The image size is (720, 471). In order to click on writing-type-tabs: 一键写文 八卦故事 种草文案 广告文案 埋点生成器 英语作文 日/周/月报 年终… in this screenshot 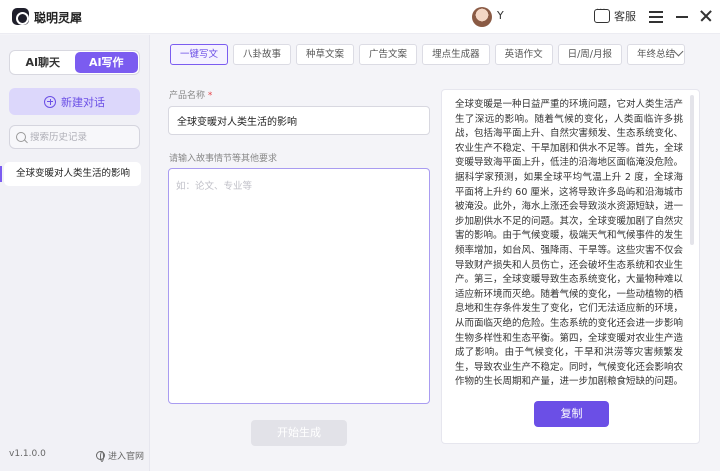, I will do `click(428, 54)`.